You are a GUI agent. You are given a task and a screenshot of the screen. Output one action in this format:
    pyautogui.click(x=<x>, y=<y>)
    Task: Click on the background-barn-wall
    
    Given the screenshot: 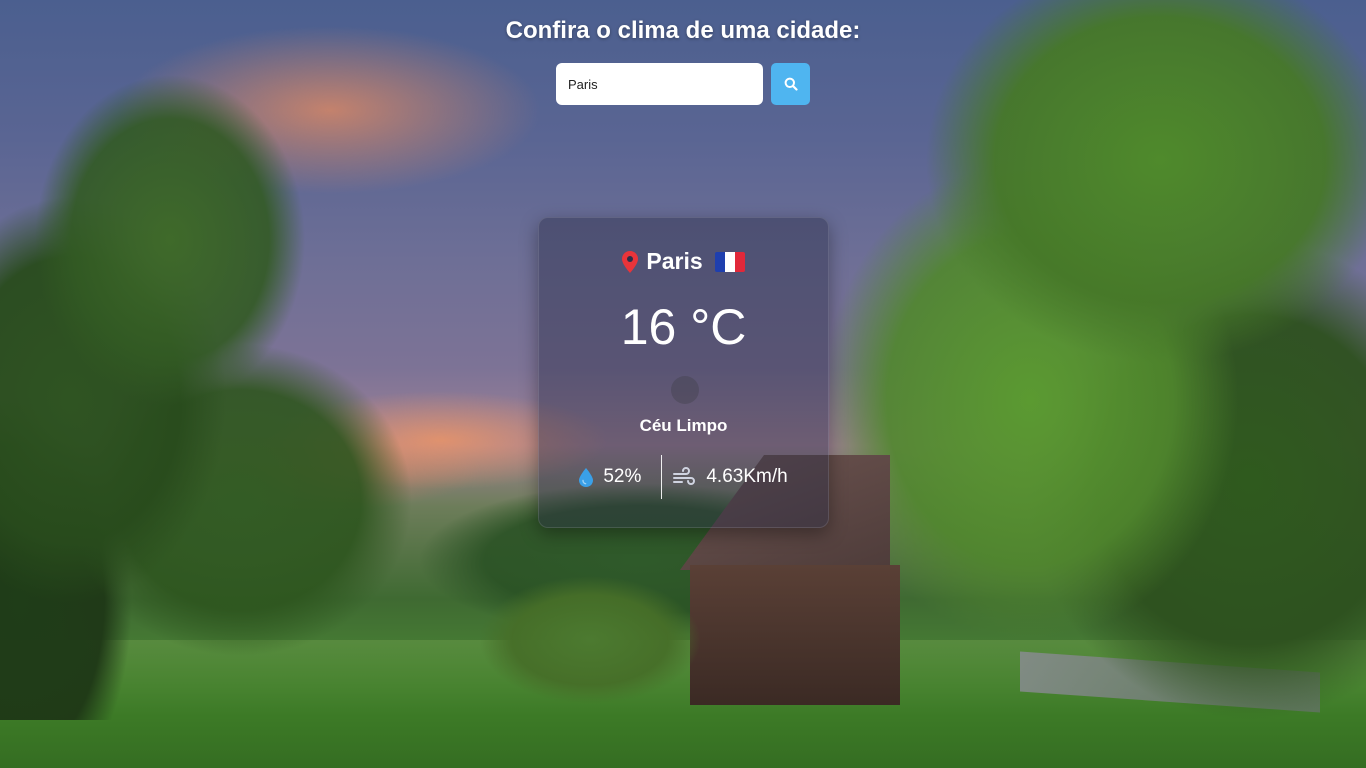 What is the action you would take?
    pyautogui.click(x=795, y=635)
    